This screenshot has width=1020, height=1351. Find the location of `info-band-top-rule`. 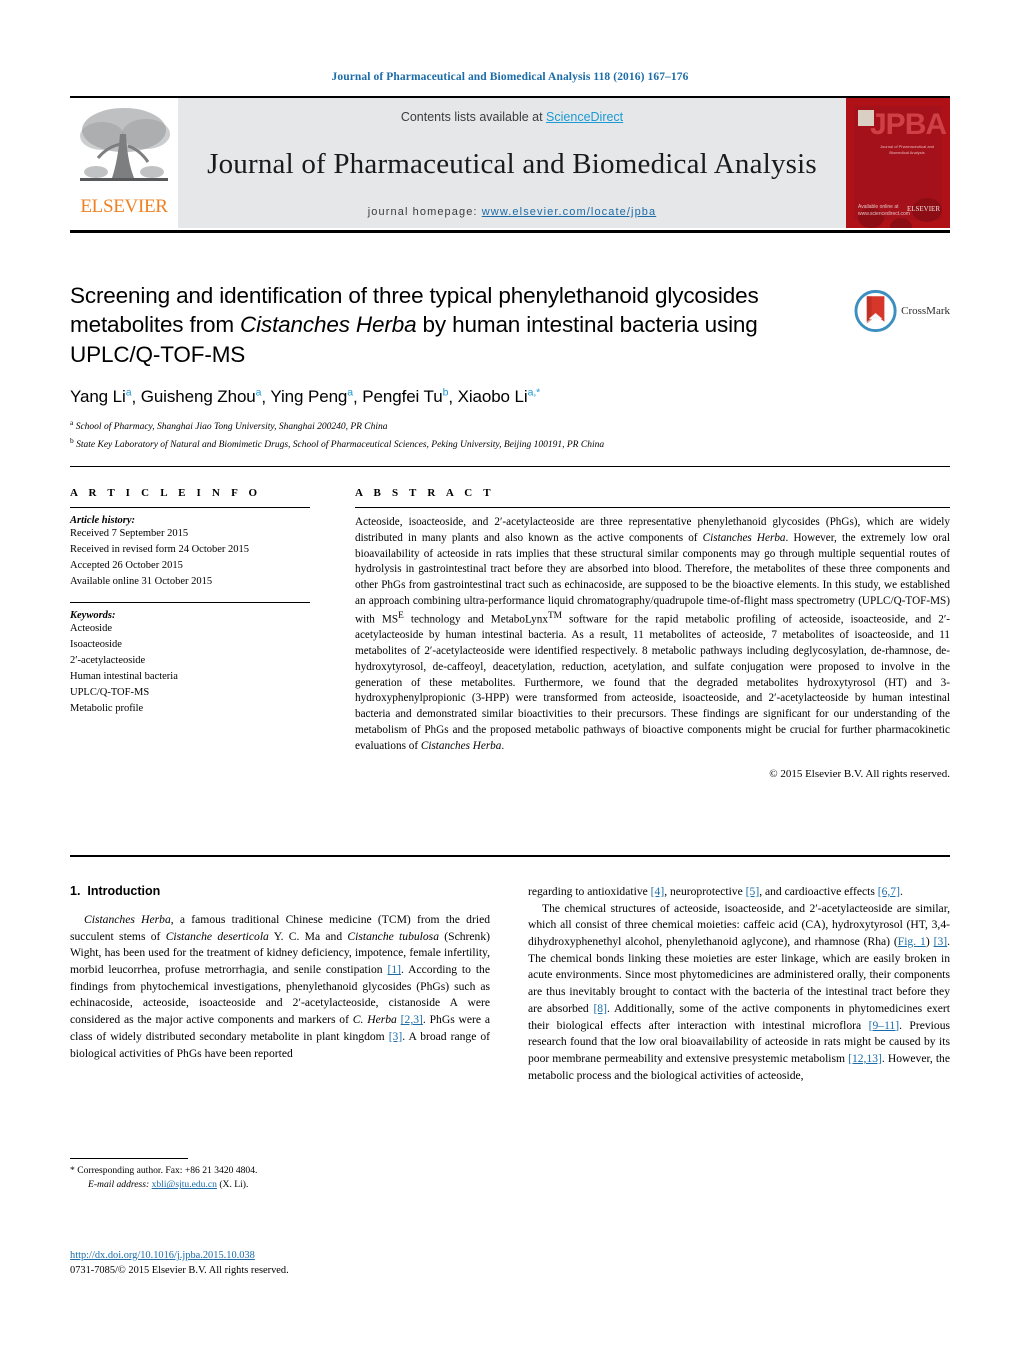

info-band-top-rule is located at coordinates (510, 466).